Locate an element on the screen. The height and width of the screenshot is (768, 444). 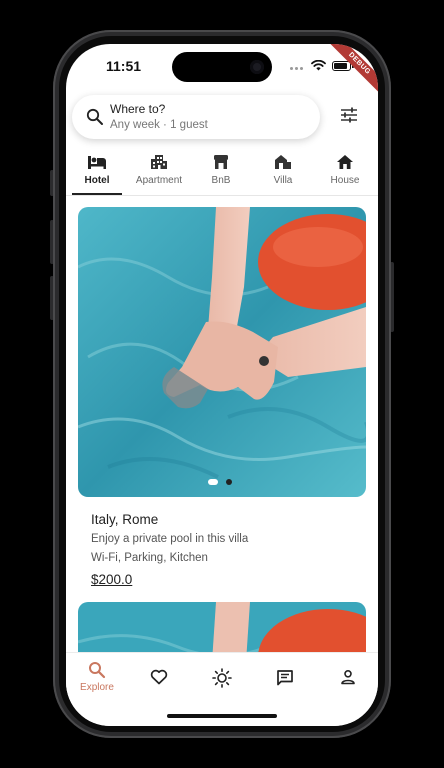
listing-location: Italy, Rome is located at coordinates (125, 519).